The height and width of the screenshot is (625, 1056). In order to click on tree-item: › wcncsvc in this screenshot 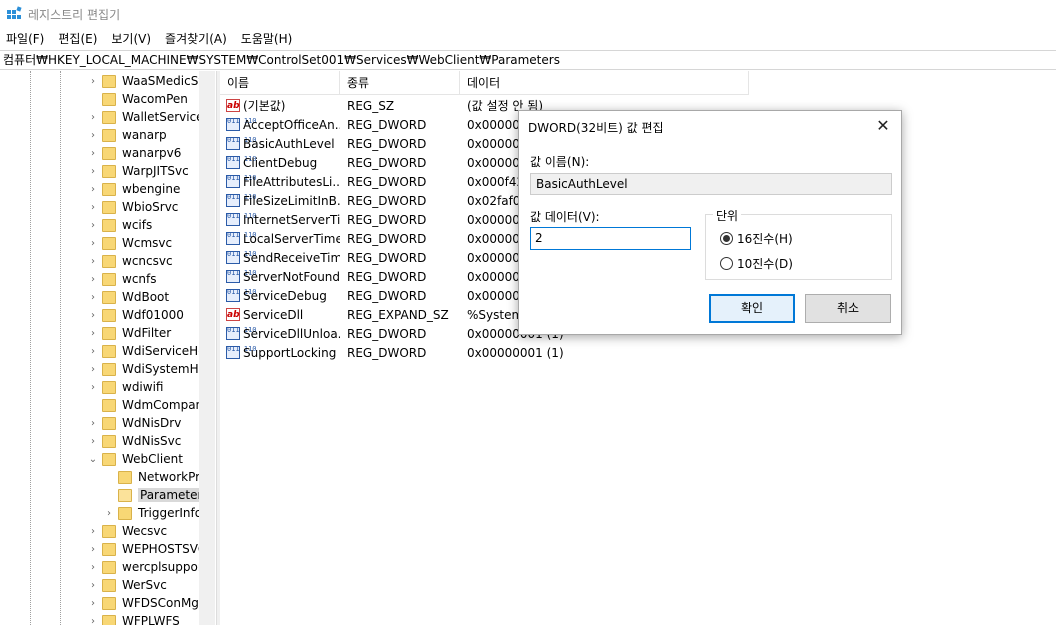, I will do `click(130, 261)`.